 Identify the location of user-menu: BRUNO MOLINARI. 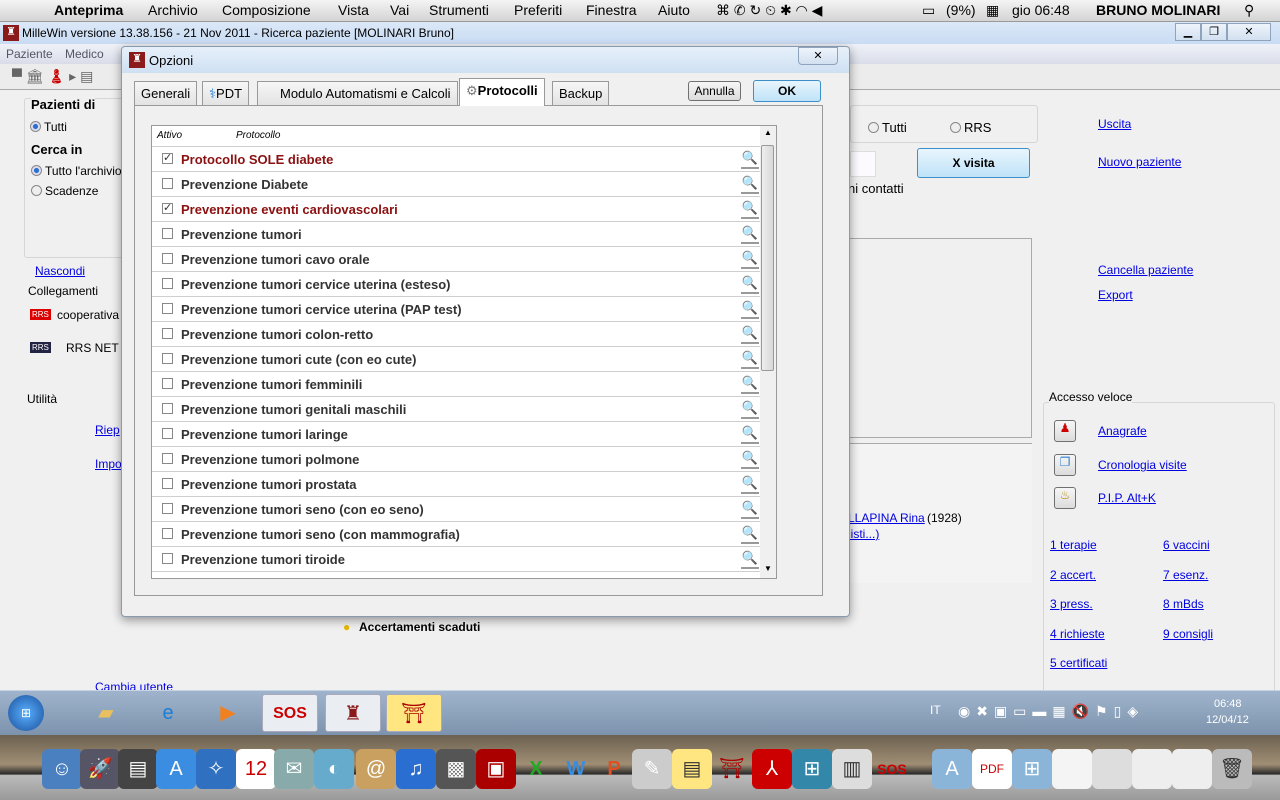
(1158, 10).